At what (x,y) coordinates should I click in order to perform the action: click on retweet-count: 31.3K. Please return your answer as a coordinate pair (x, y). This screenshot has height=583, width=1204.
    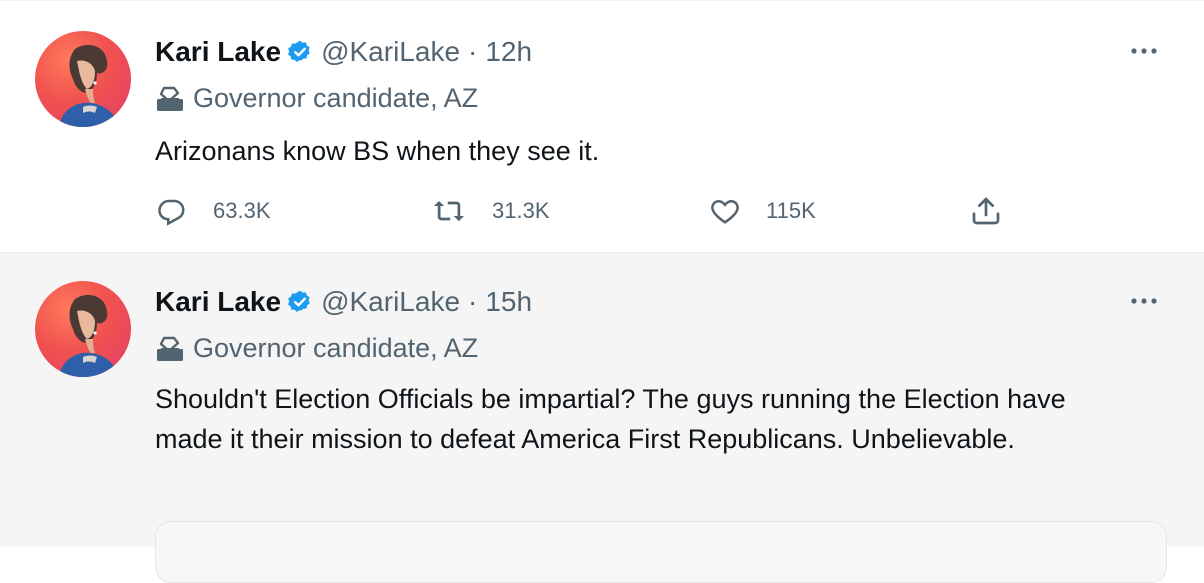
    Looking at the image, I should click on (521, 210).